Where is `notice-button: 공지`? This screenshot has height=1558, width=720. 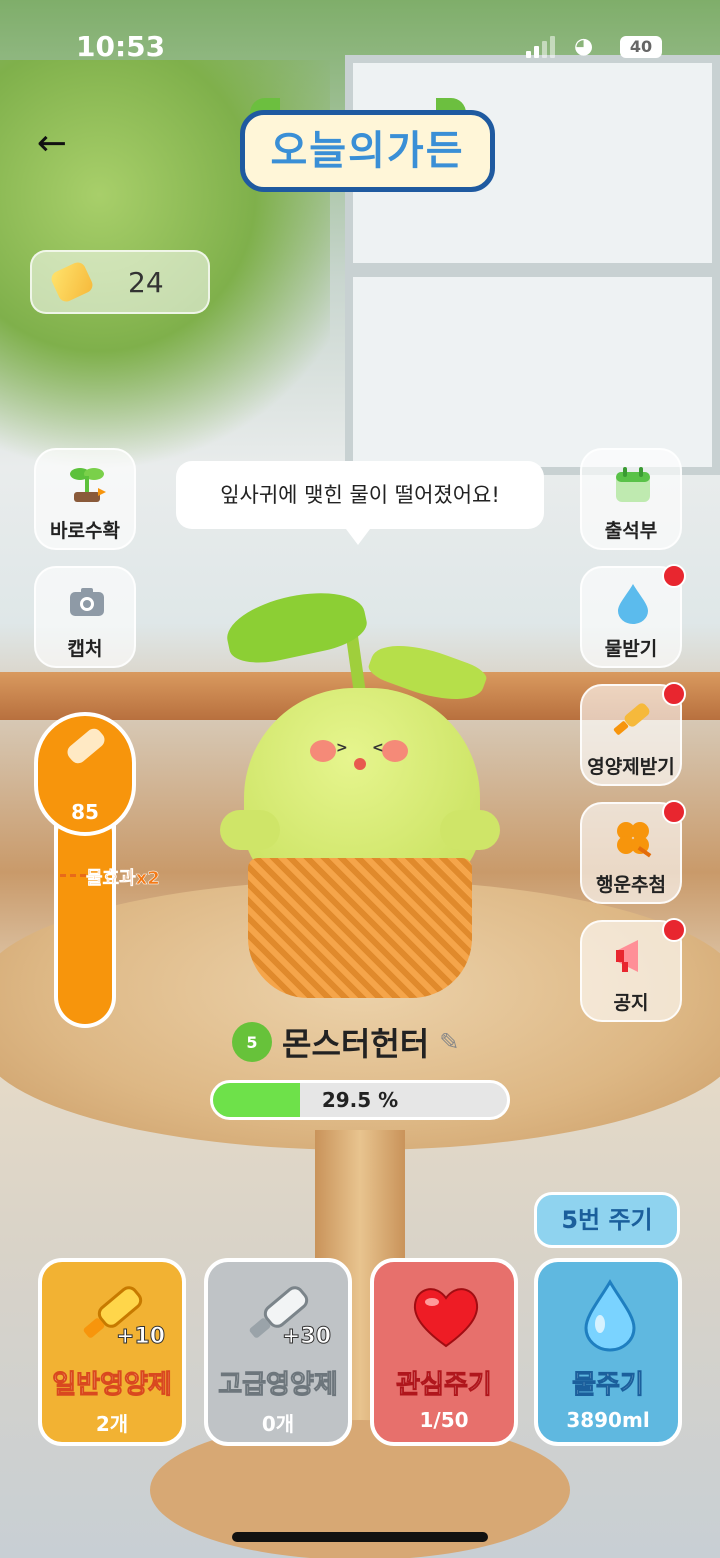 notice-button: 공지 is located at coordinates (633, 970).